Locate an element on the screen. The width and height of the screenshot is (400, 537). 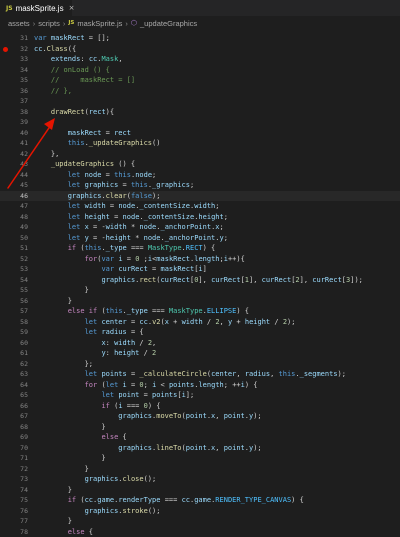
code-line: 70 graphics.lineTo(point.x, point.y); is located at coordinates (200, 448).